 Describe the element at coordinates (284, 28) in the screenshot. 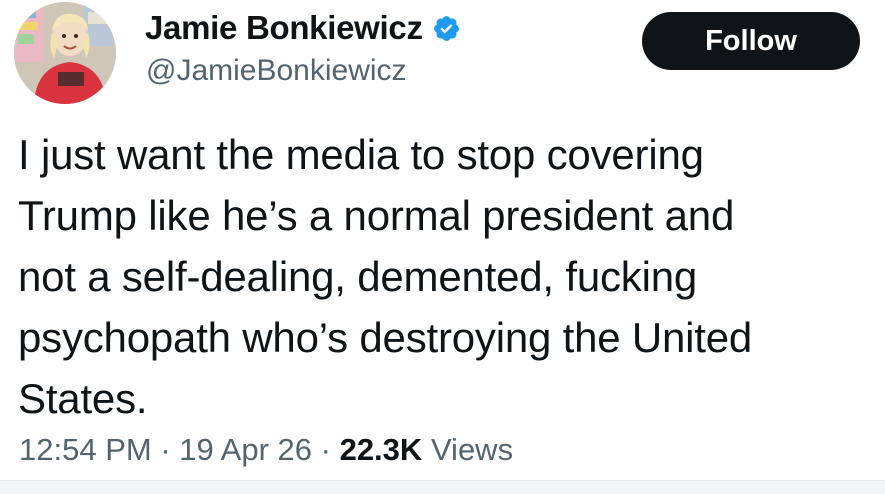

I see `author-display-name: Jamie Bonkiewicz` at that location.